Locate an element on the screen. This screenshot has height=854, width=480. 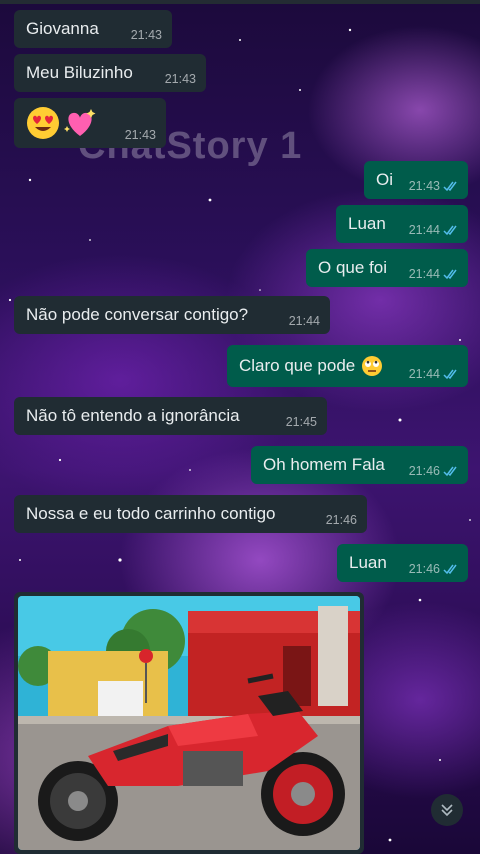
incoming-message: Meu Biluzinho 21:43 is located at coordinates (110, 73).